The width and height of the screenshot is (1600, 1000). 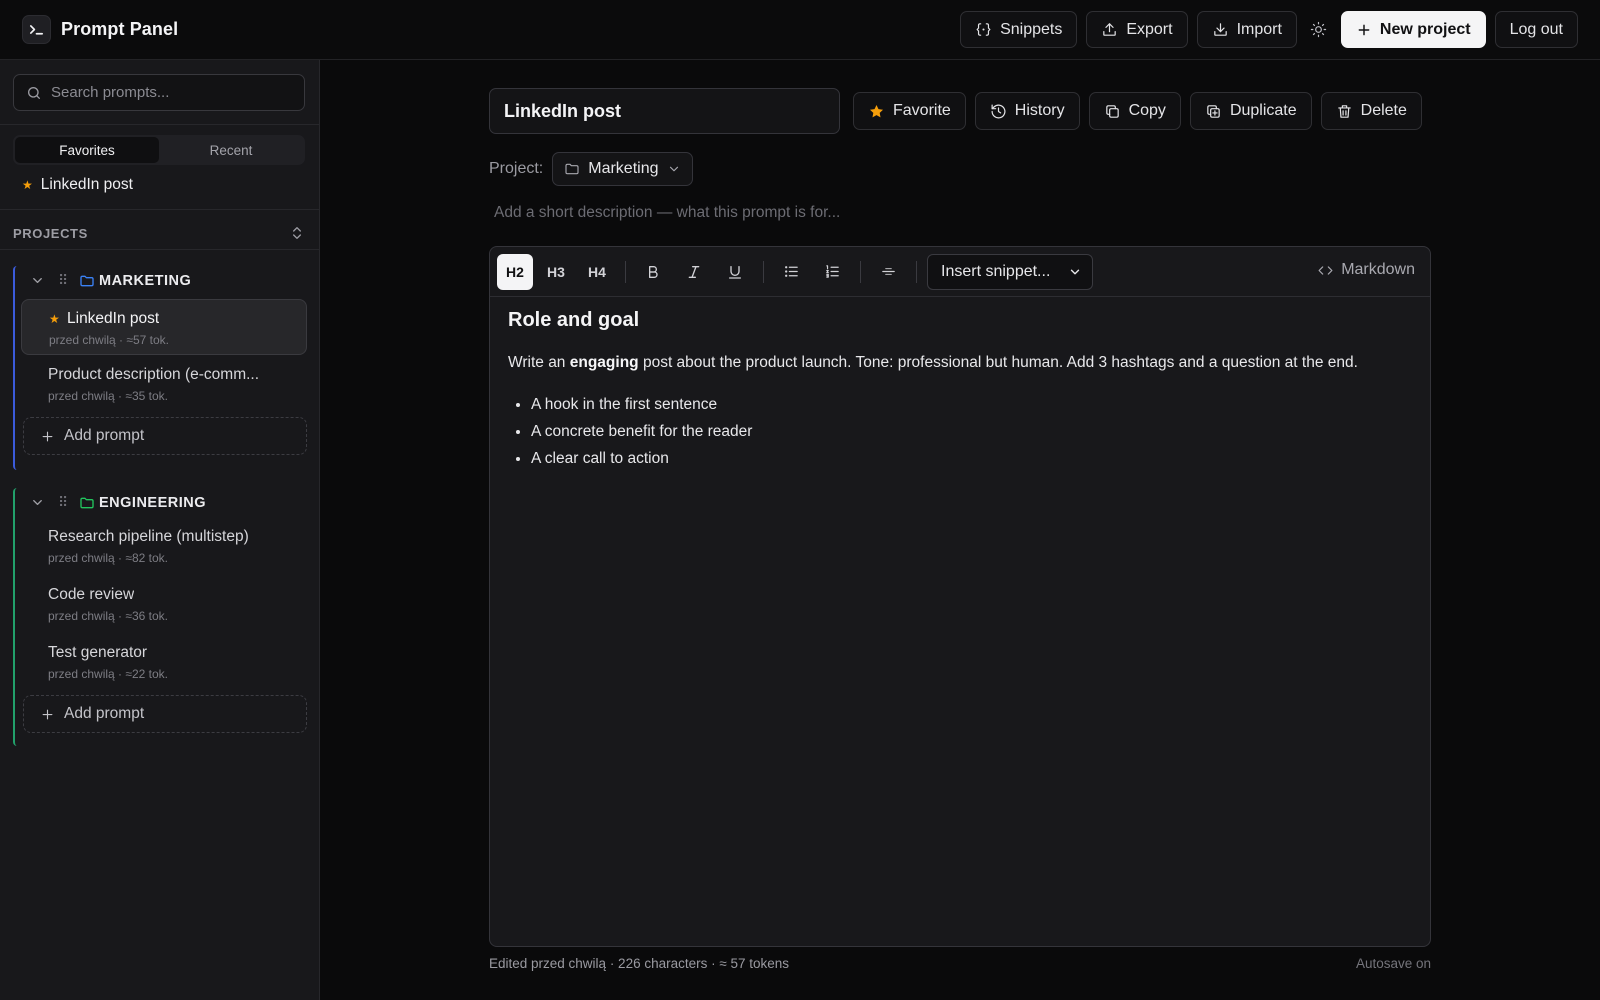 I want to click on snippets-label: Snippets, so click(x=1031, y=29).